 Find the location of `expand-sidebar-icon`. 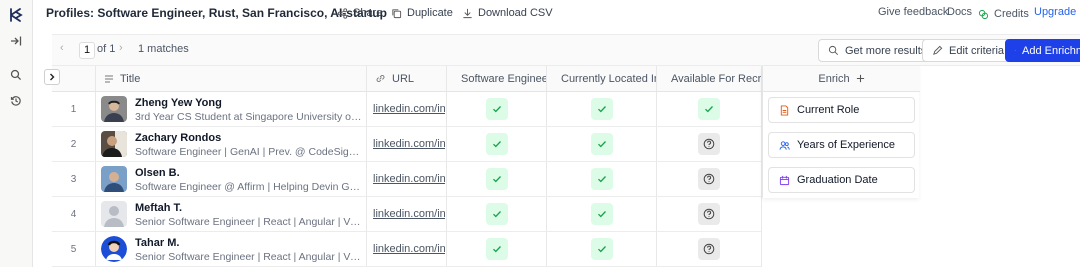

expand-sidebar-icon is located at coordinates (16, 41).